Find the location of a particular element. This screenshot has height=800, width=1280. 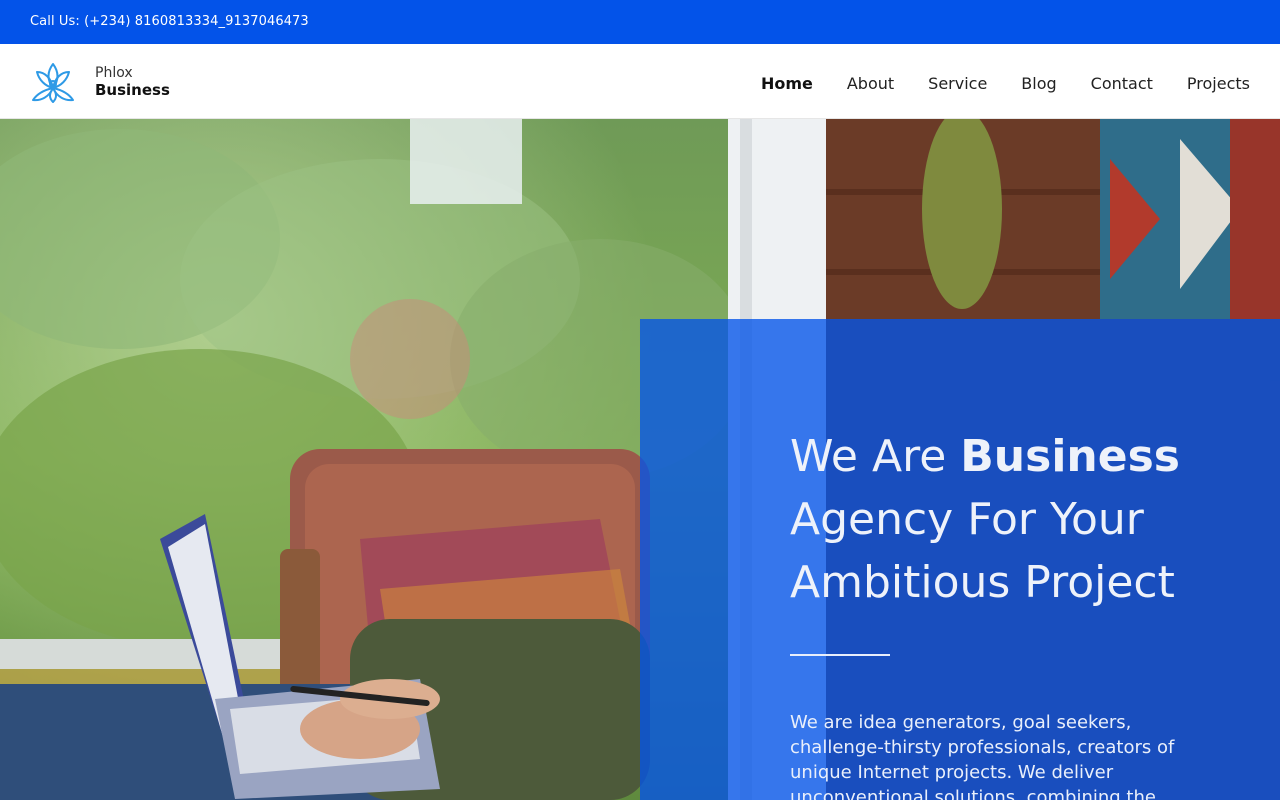

nav-home: Home is located at coordinates (787, 84).